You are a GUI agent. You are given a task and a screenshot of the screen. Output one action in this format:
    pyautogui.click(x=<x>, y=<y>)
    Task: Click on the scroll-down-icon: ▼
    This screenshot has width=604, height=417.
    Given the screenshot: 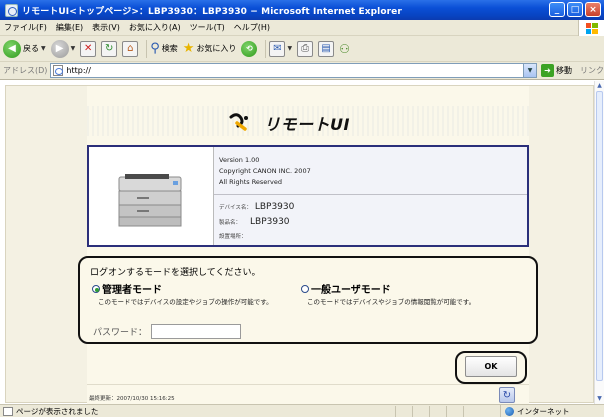 What is the action you would take?
    pyautogui.click(x=599, y=398)
    